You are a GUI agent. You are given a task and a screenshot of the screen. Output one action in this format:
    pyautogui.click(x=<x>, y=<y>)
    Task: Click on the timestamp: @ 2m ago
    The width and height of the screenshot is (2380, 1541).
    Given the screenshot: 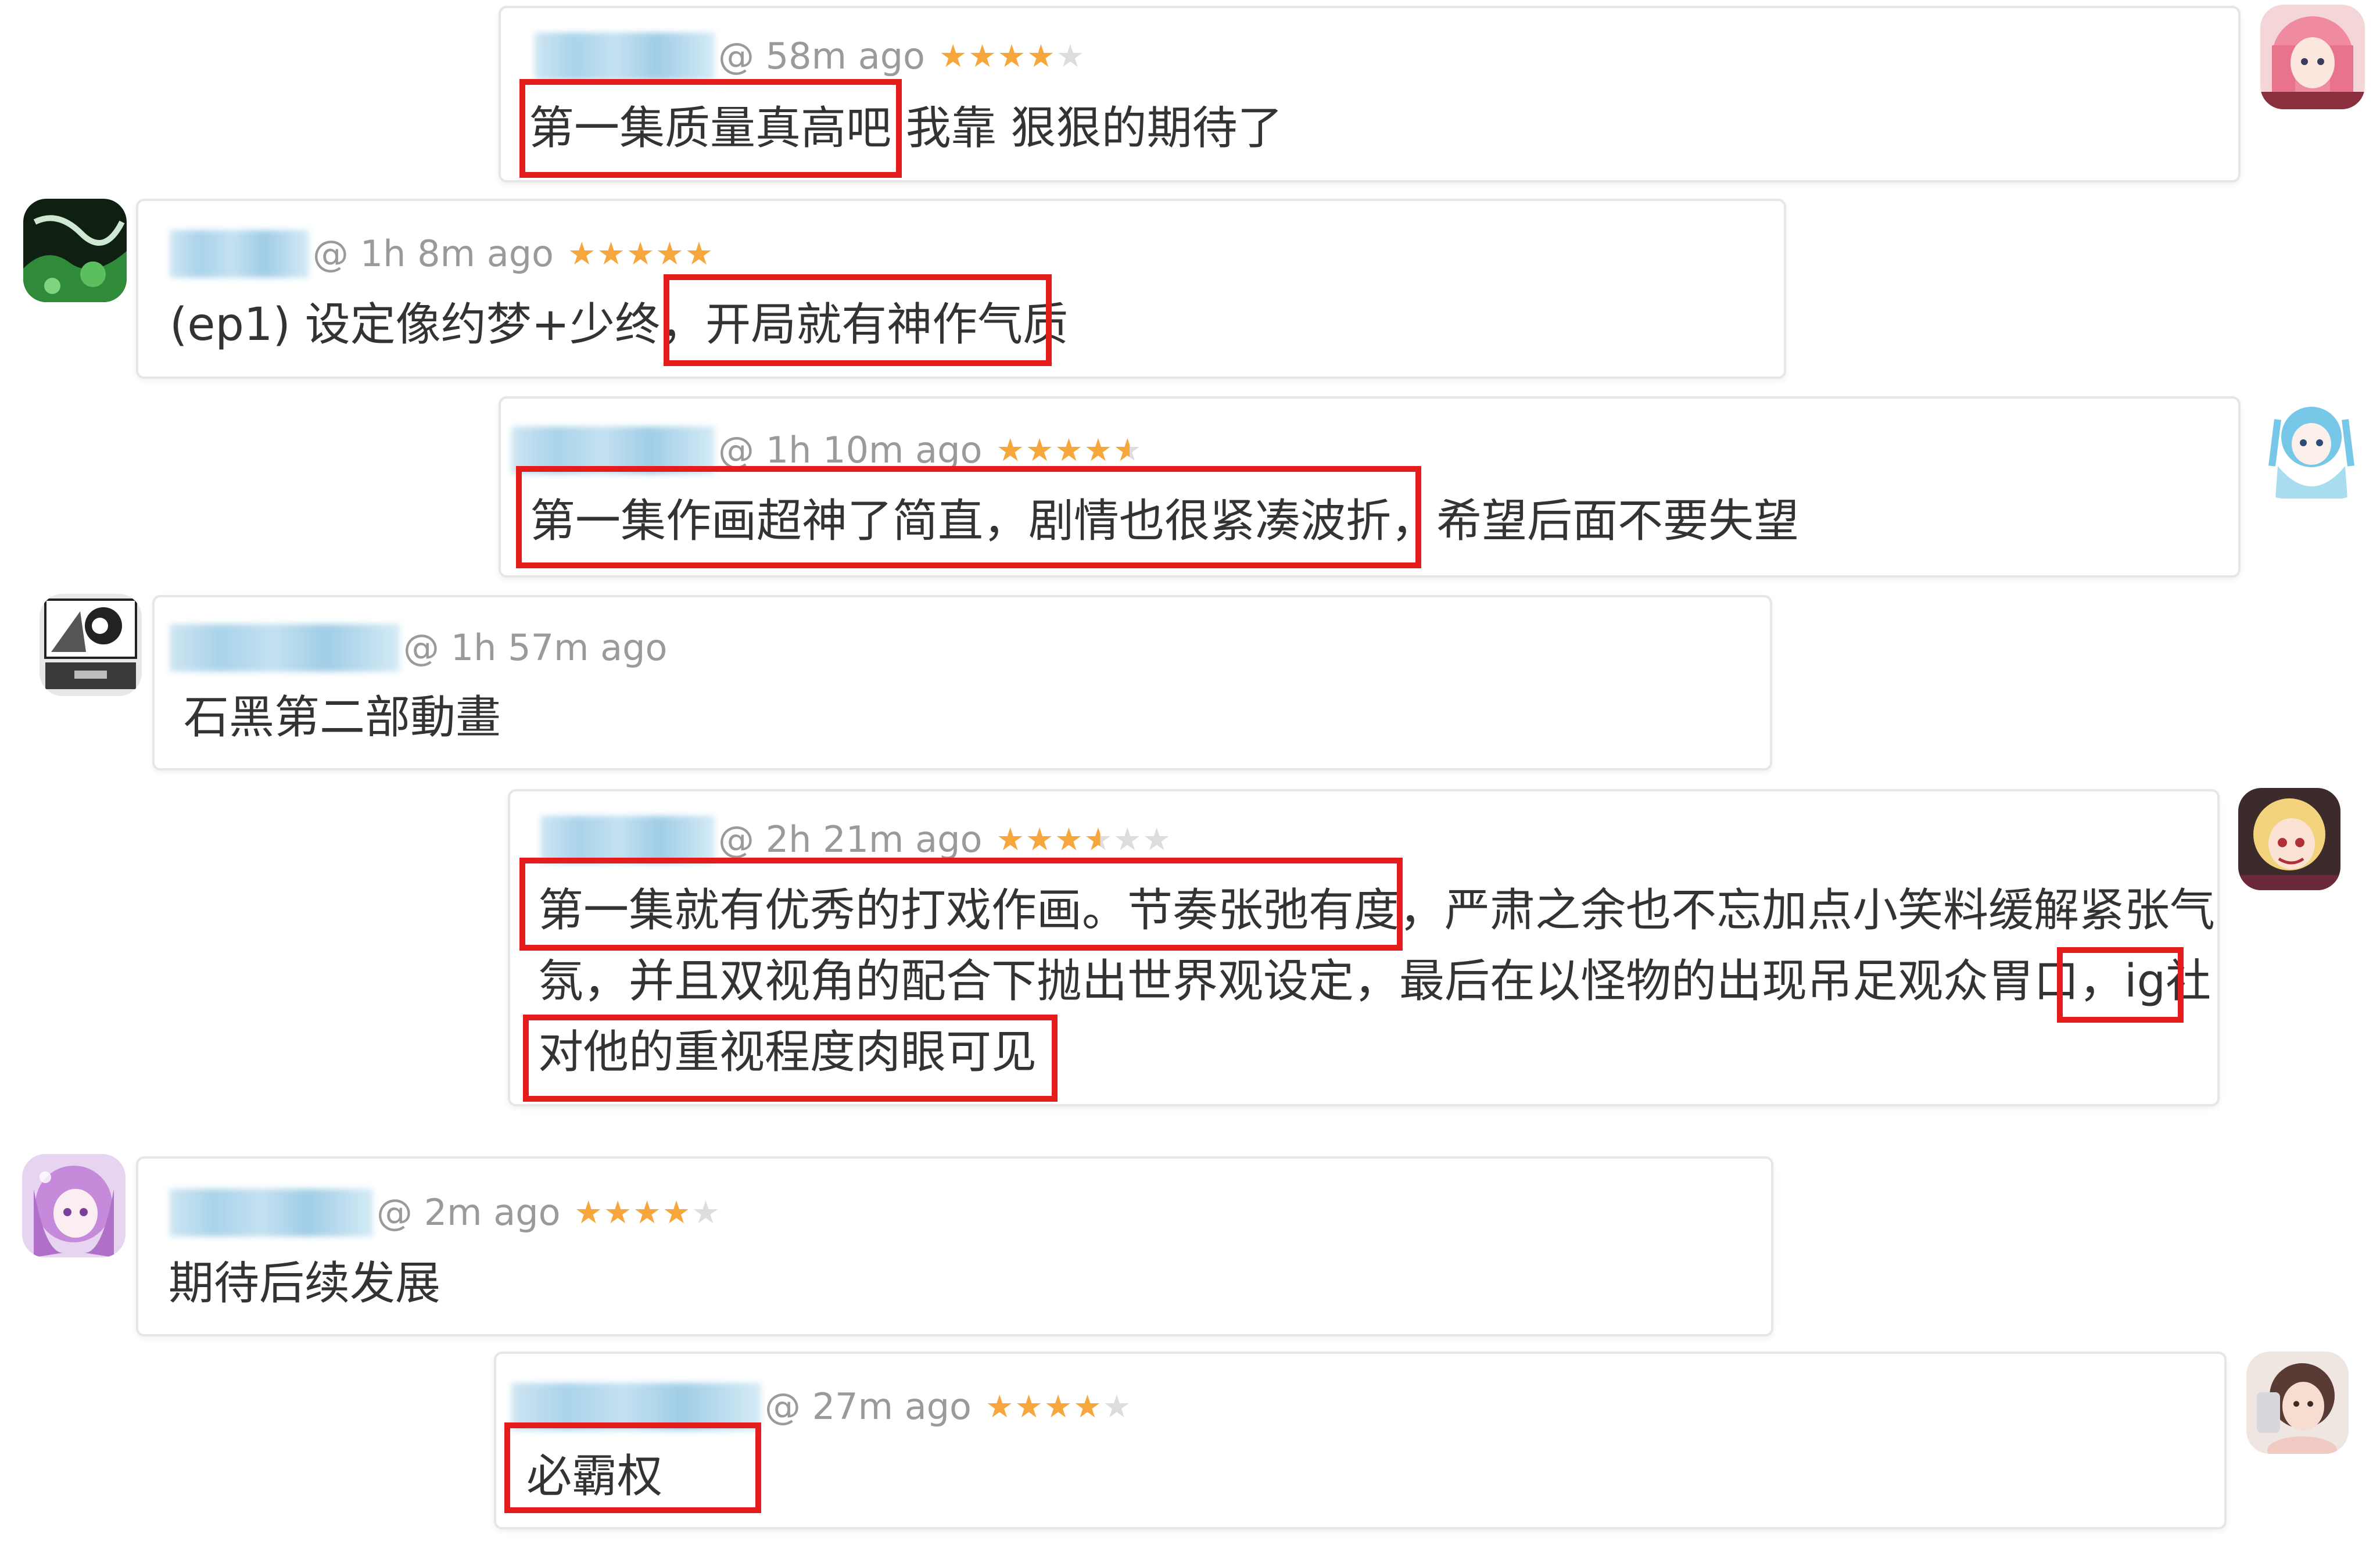 What is the action you would take?
    pyautogui.click(x=469, y=1212)
    